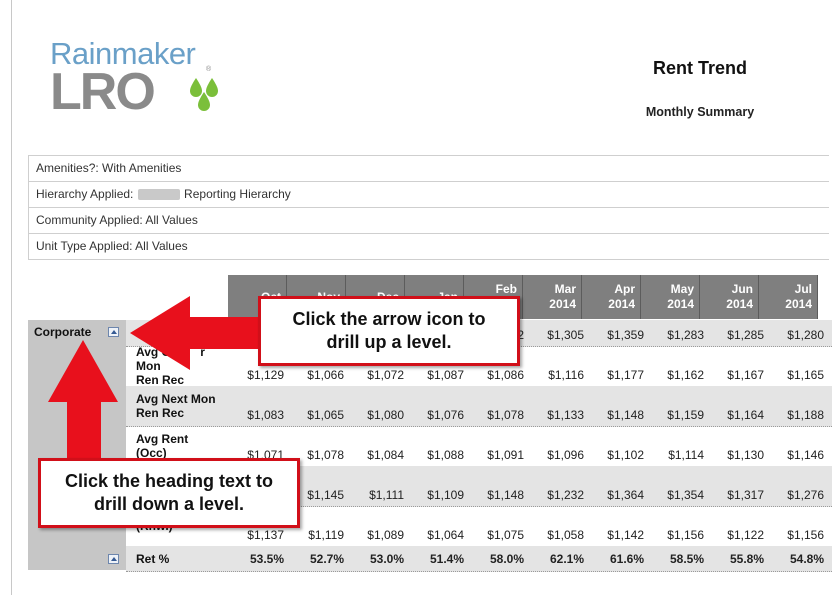 The height and width of the screenshot is (595, 832). What do you see at coordinates (565, 455) in the screenshot?
I see `table-cell: $1,096` at bounding box center [565, 455].